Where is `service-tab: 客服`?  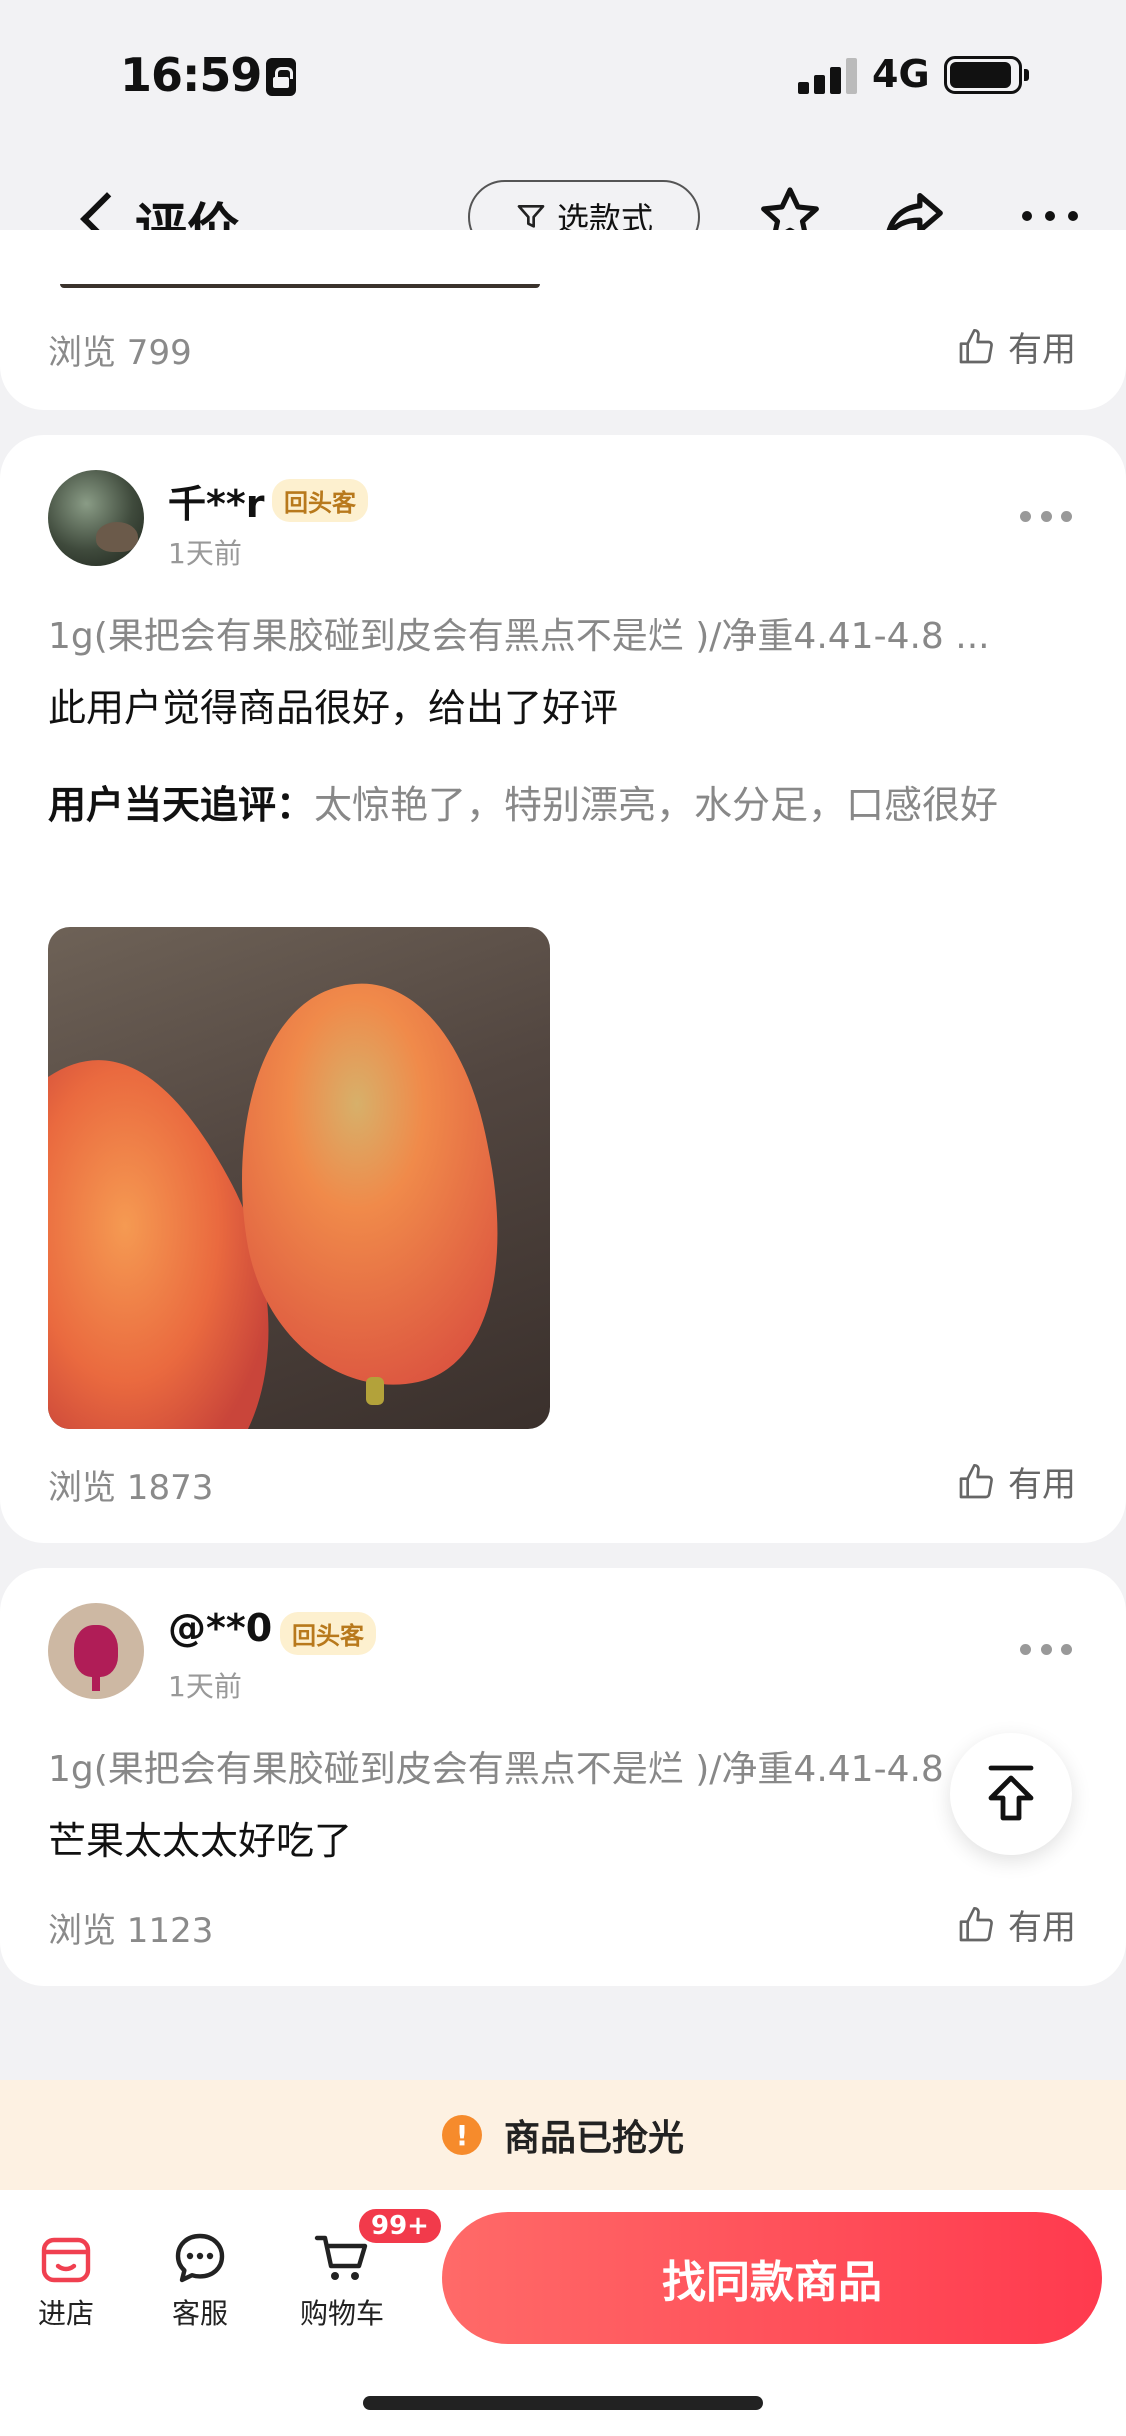 service-tab: 客服 is located at coordinates (200, 2281).